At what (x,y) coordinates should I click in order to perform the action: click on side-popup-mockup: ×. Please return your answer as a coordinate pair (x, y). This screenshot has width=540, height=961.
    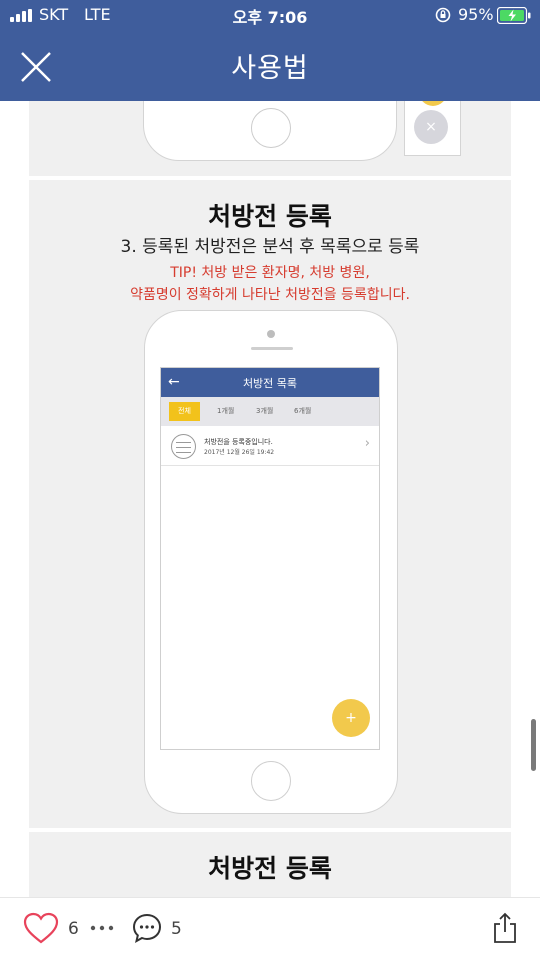
    Looking at the image, I should click on (432, 128).